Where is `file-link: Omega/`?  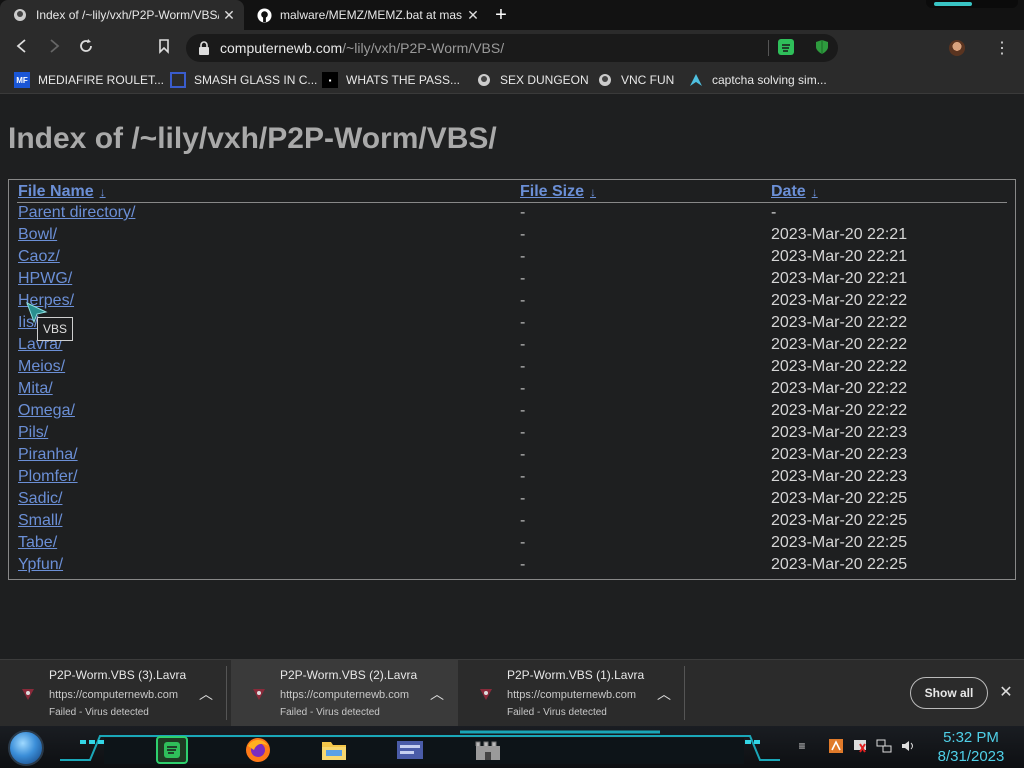
file-link: Omega/ is located at coordinates (46, 410).